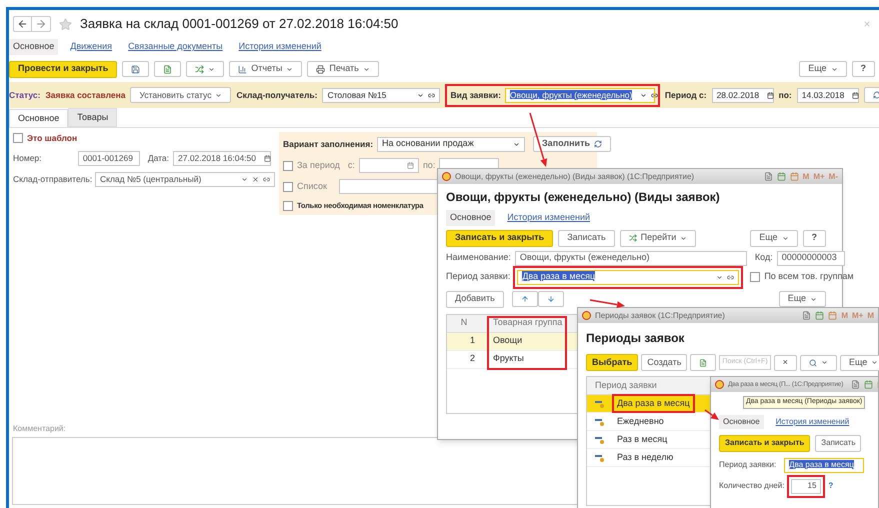  Describe the element at coordinates (636, 338) in the screenshot. I see `dialog-heading: Периоды заявок` at that location.